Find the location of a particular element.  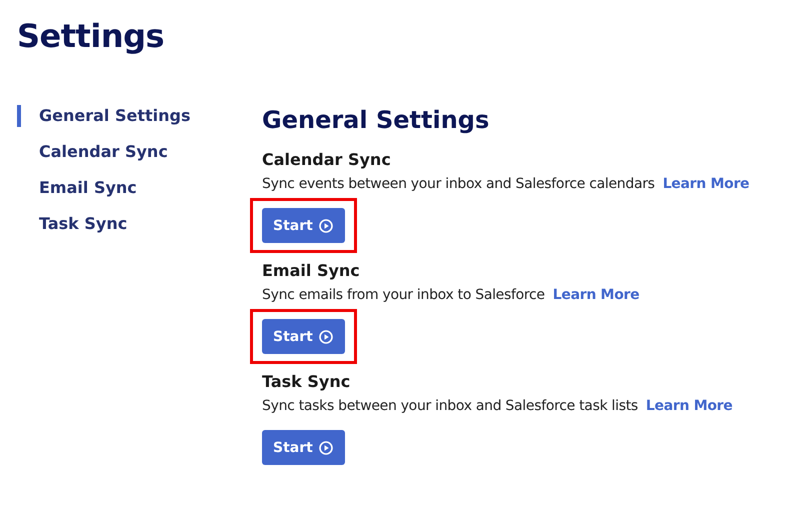

page-title: Settings is located at coordinates (90, 36).